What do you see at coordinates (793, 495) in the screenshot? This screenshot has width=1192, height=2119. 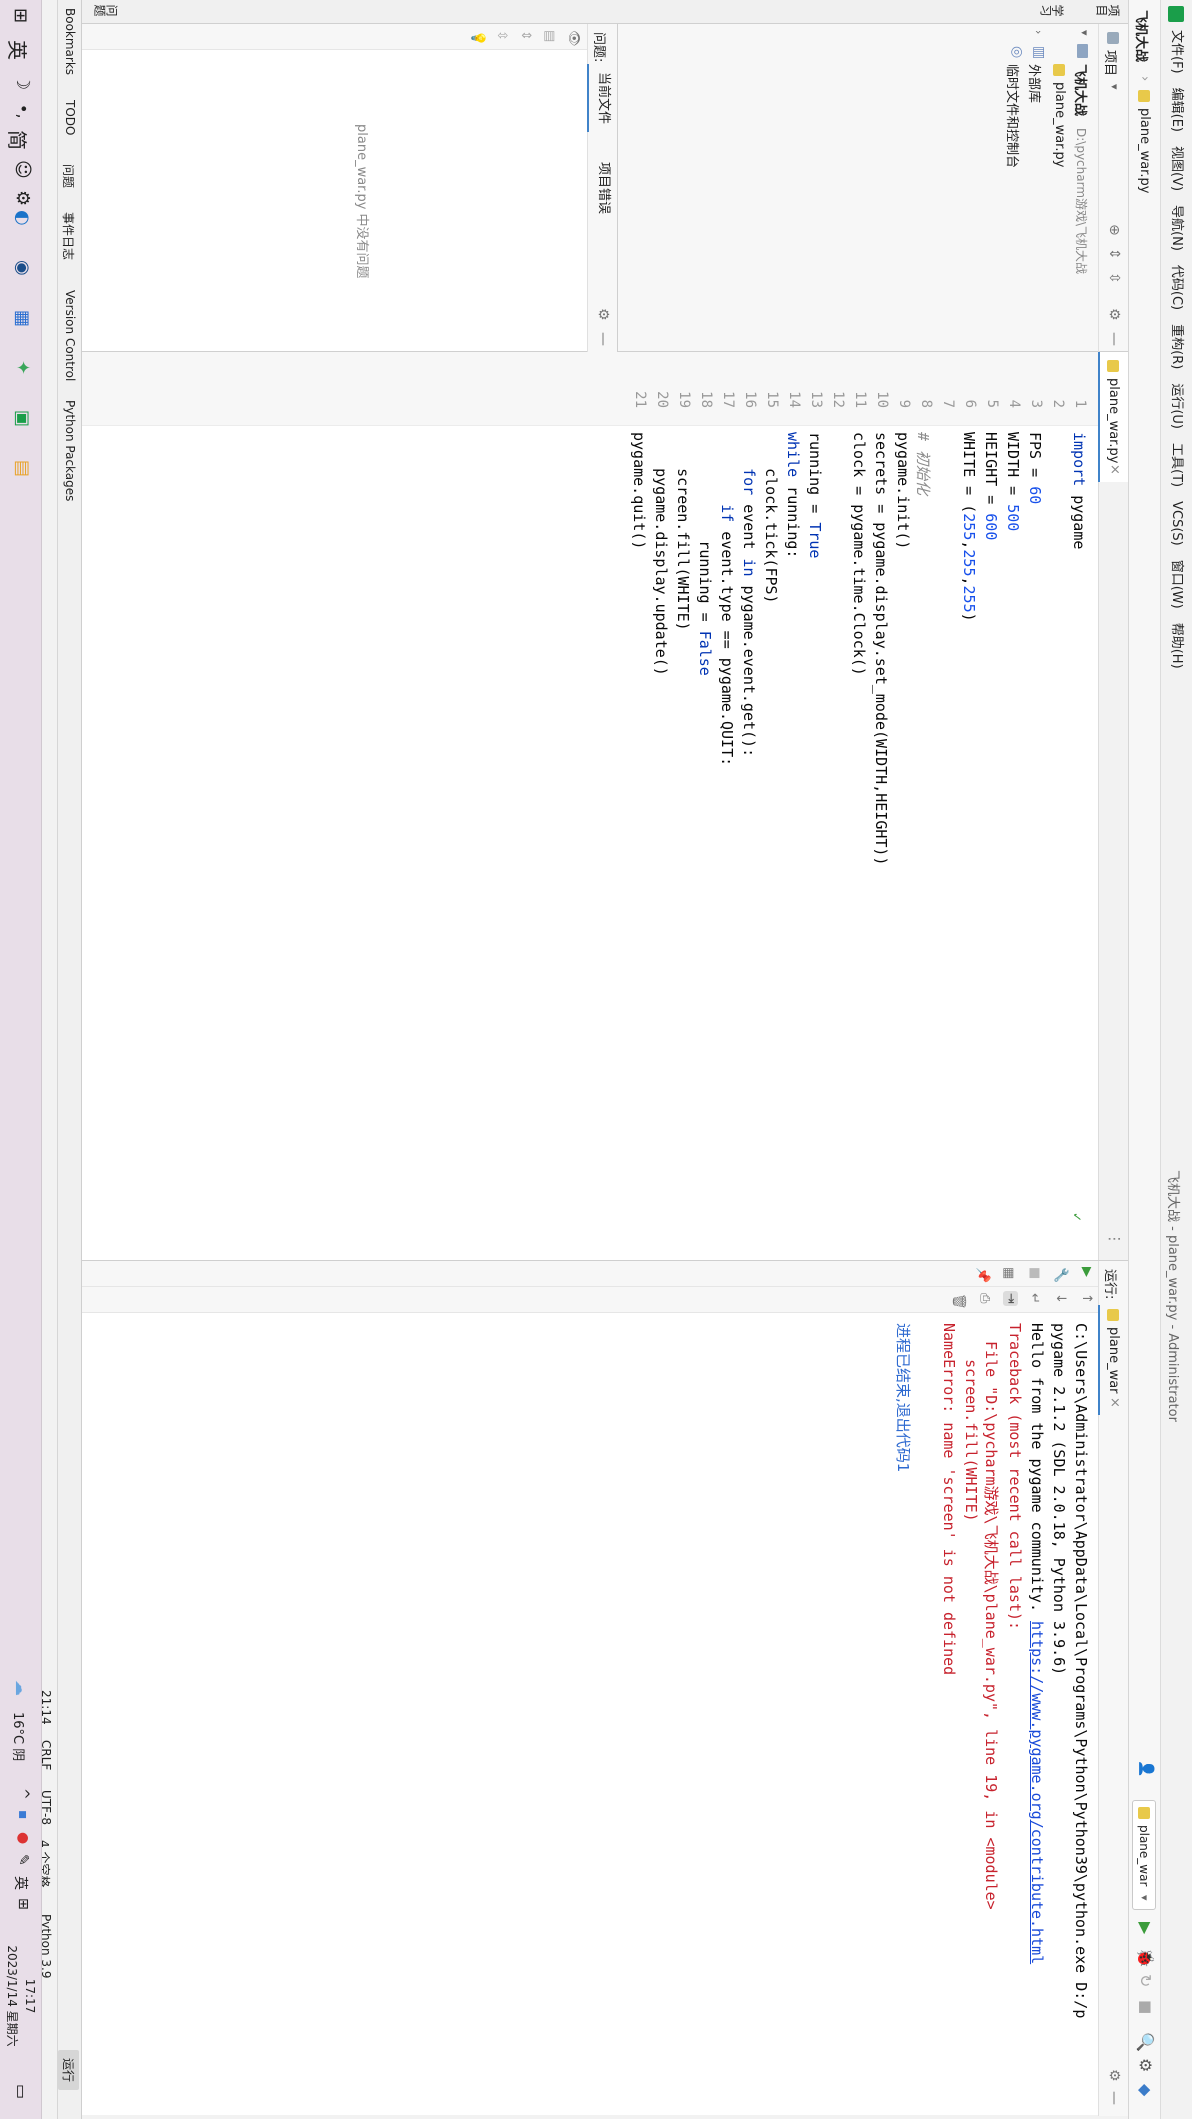 I see `code-line: while running:` at bounding box center [793, 495].